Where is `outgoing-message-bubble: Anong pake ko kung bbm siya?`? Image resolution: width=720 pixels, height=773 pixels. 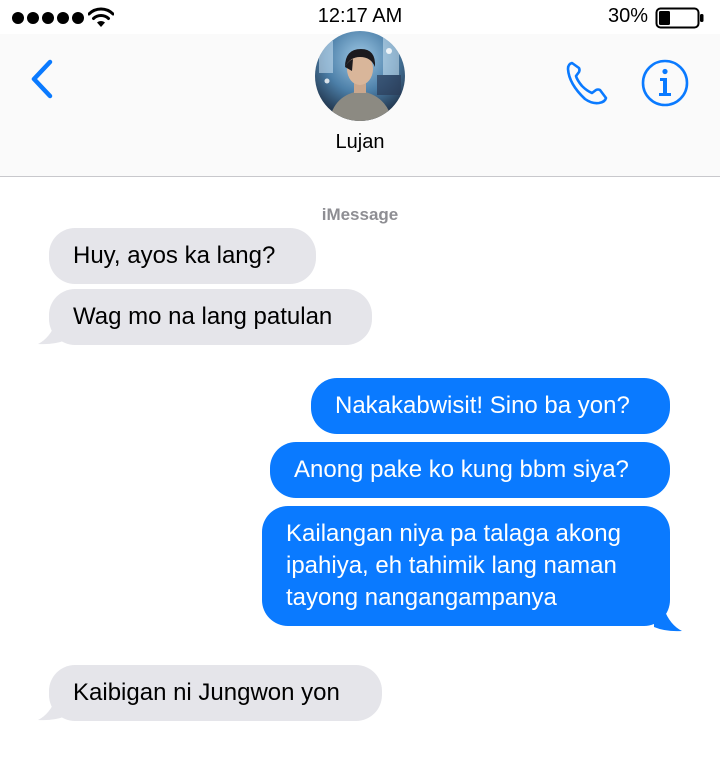 outgoing-message-bubble: Anong pake ko kung bbm siya? is located at coordinates (470, 470).